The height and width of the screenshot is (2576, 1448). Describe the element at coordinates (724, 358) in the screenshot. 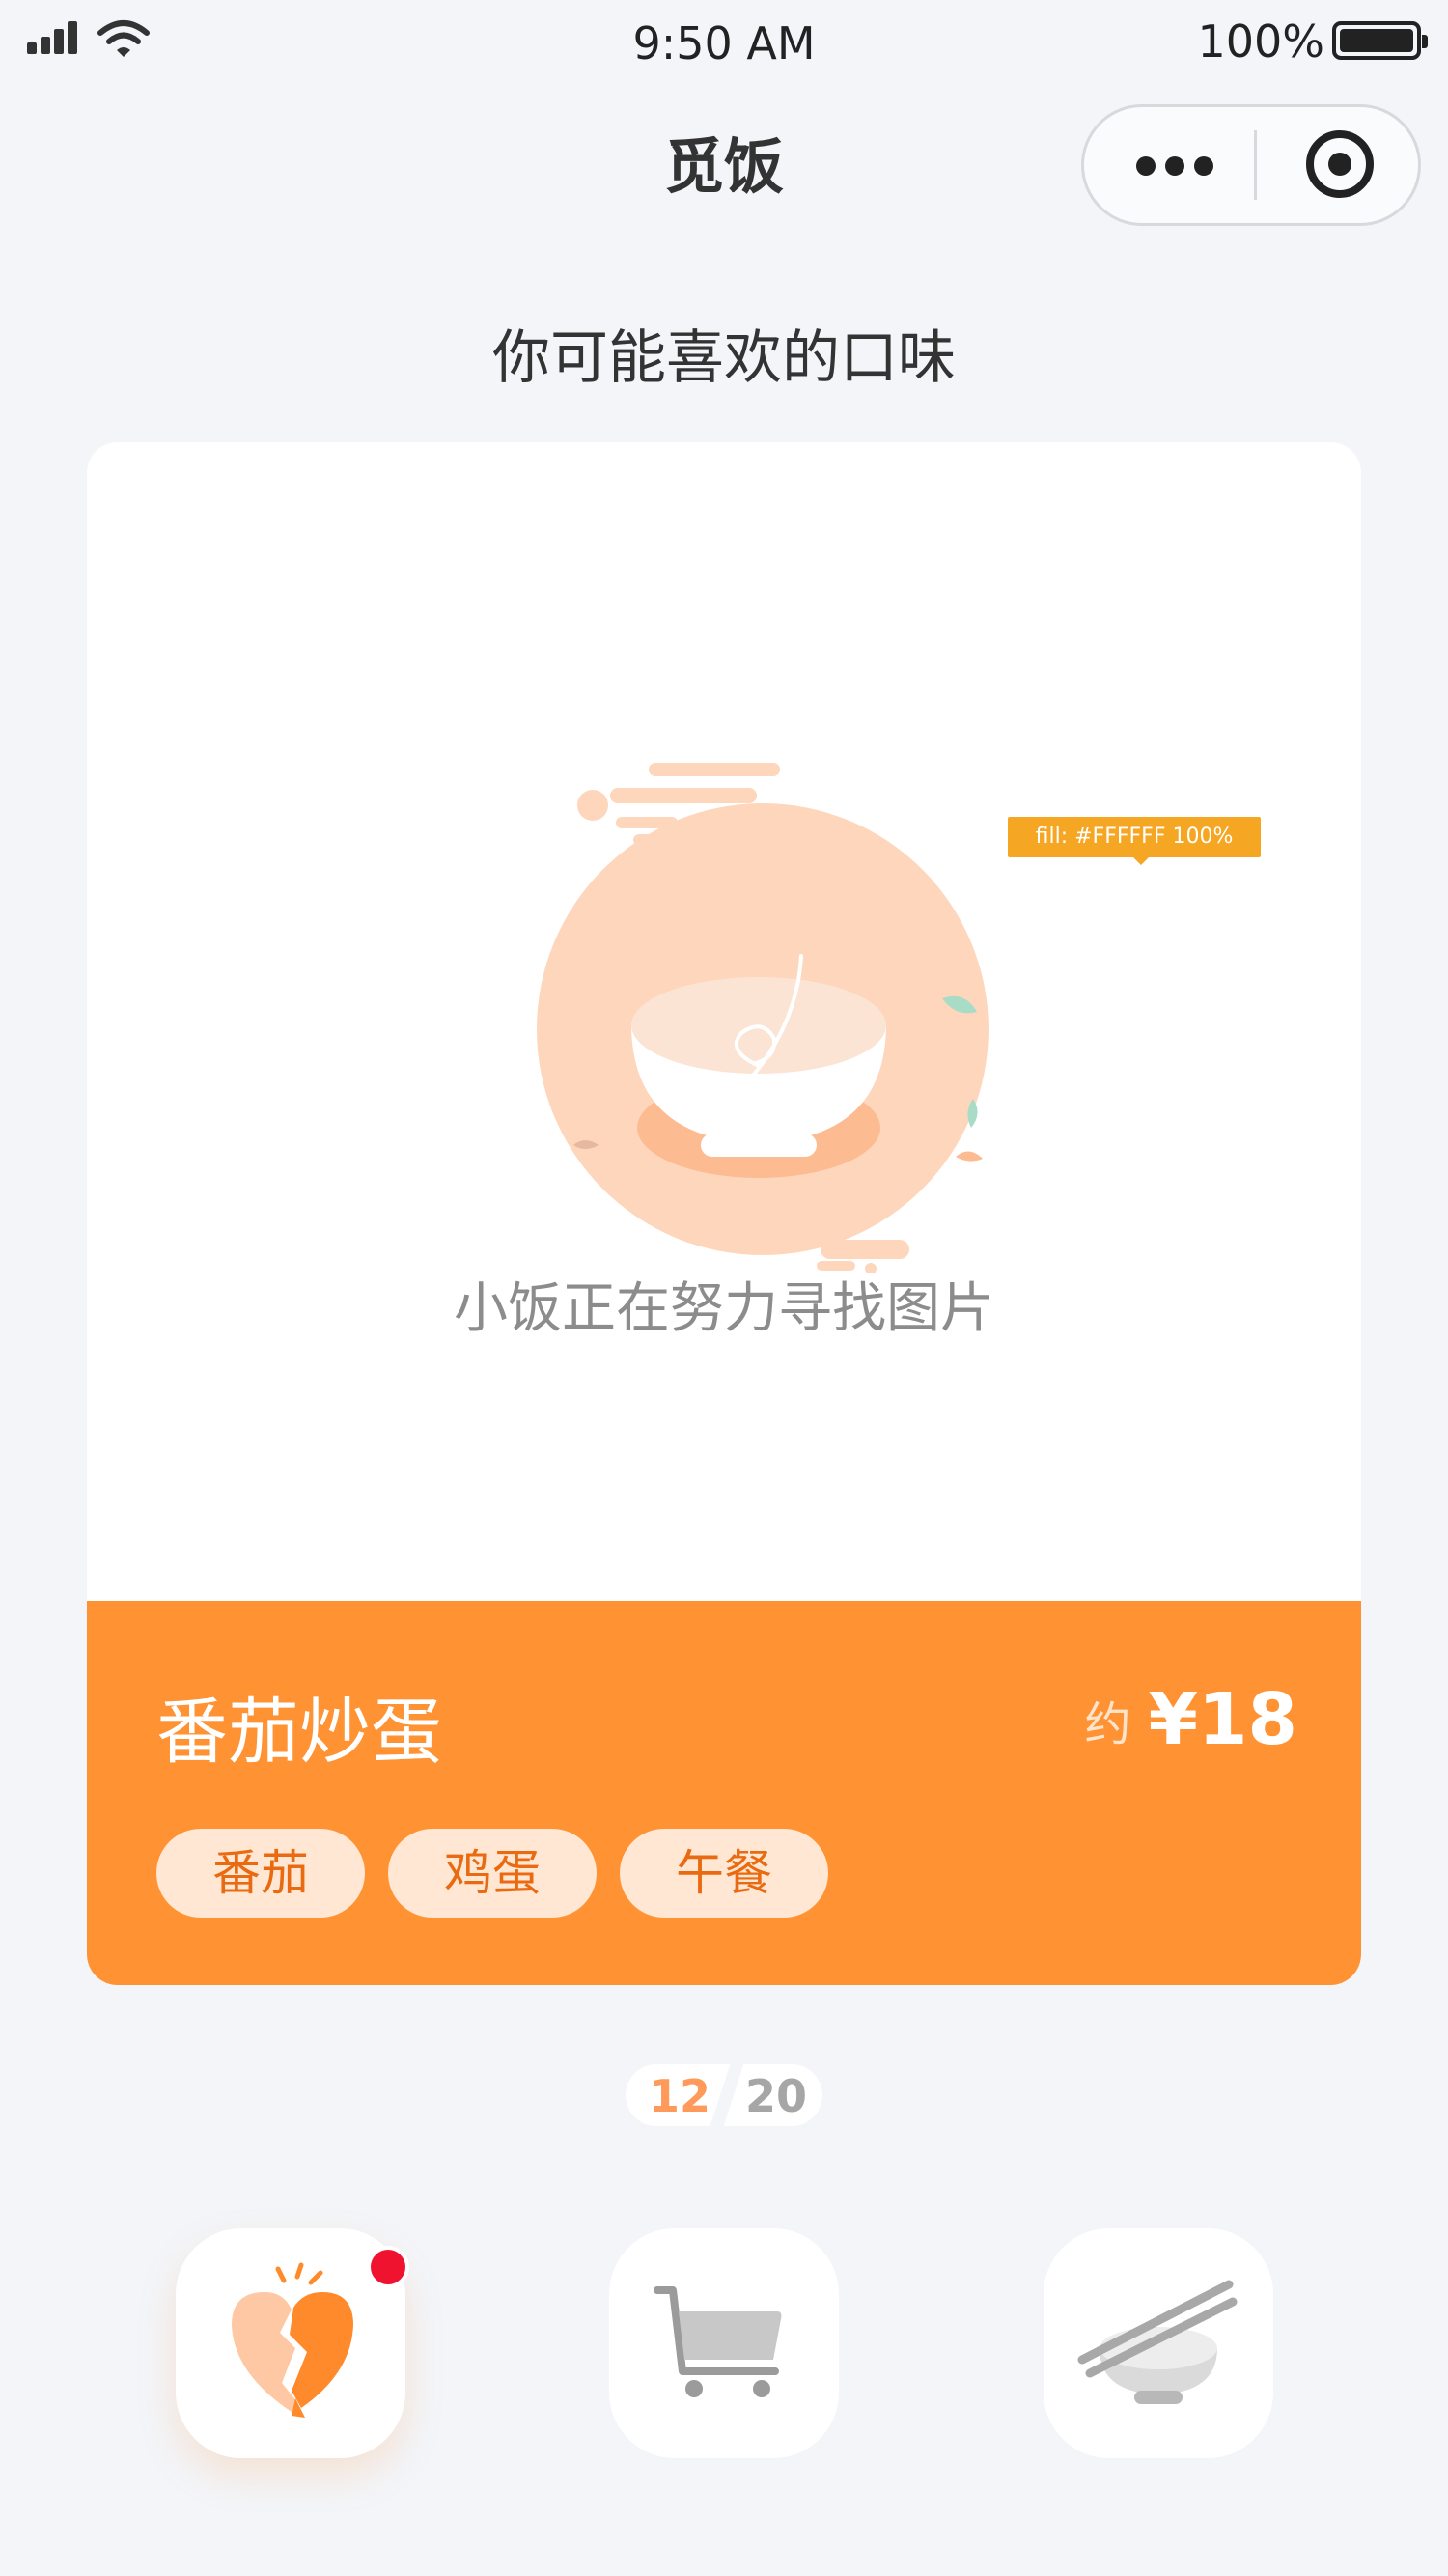

I see `section-title: 你可能喜欢的口味` at that location.